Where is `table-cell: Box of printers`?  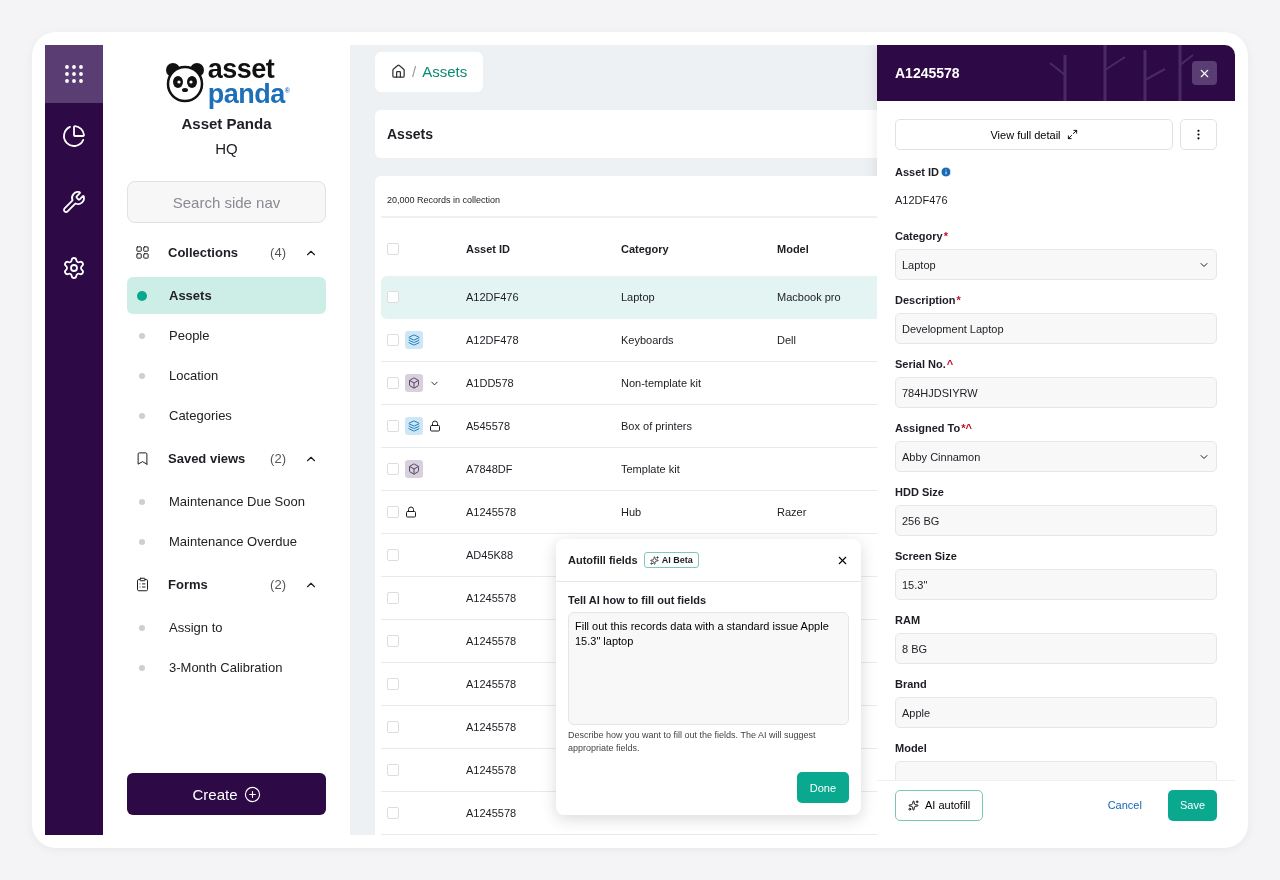 table-cell: Box of printers is located at coordinates (656, 426).